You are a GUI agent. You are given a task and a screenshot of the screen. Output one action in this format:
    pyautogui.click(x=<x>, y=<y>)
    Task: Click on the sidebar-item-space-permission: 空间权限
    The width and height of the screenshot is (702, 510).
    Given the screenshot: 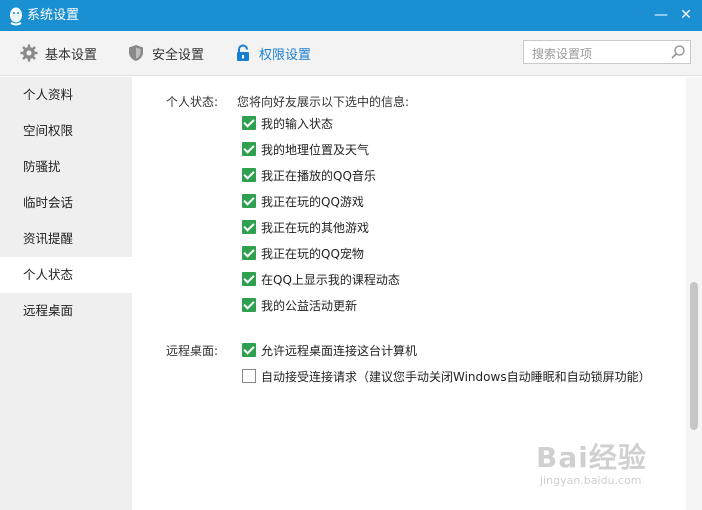 What is the action you would take?
    pyautogui.click(x=66, y=131)
    